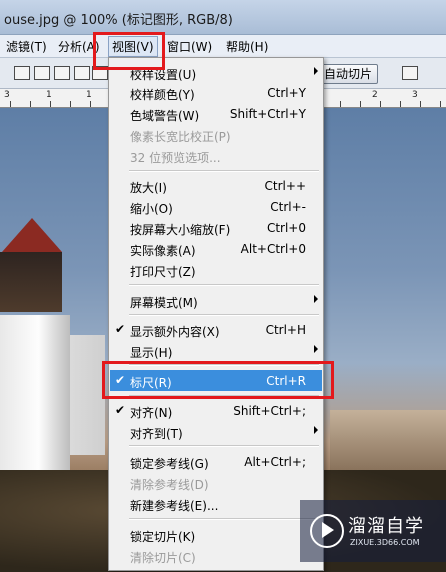  Describe the element at coordinates (163, 558) in the screenshot. I see `menu-item-label: 清除切片(C)` at that location.